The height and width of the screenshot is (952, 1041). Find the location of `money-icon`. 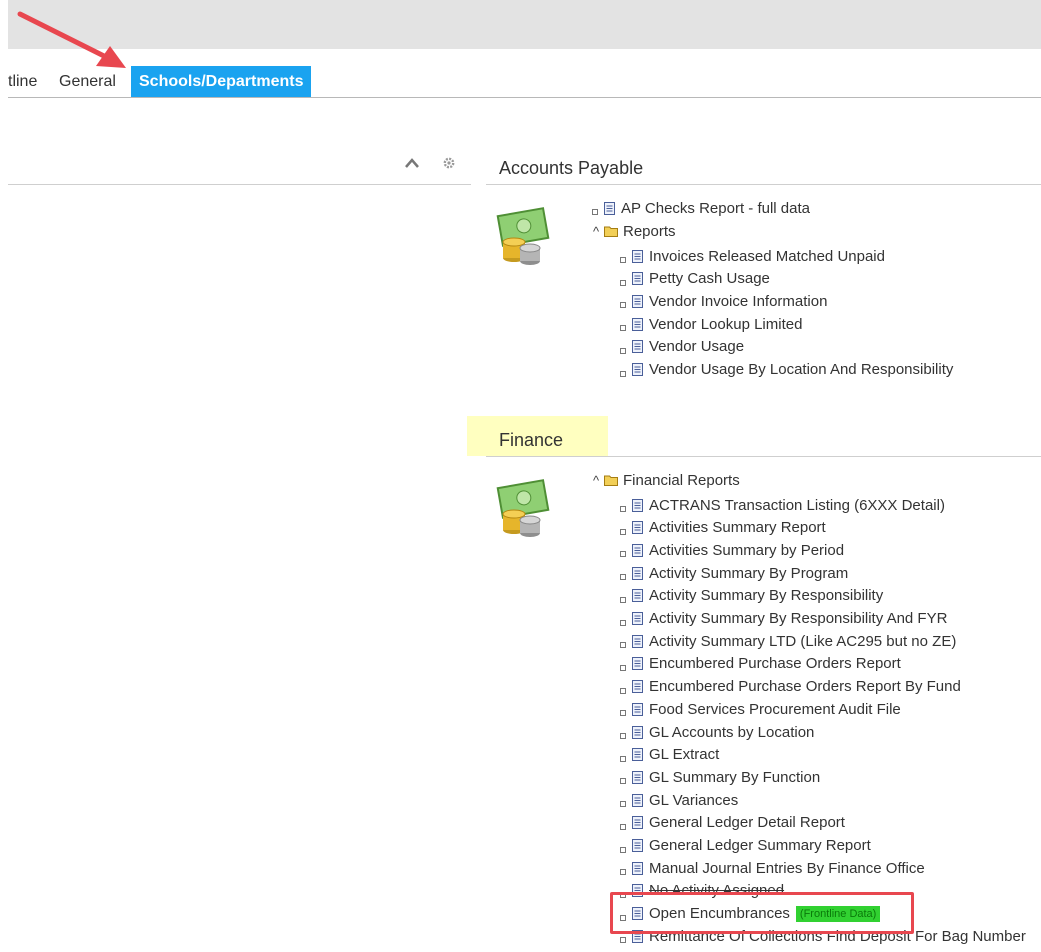

money-icon is located at coordinates (523, 508).